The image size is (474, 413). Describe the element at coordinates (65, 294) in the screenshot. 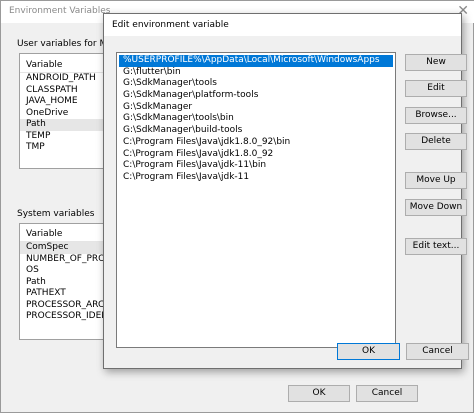

I see `system-variable-row: PATHEXT` at that location.